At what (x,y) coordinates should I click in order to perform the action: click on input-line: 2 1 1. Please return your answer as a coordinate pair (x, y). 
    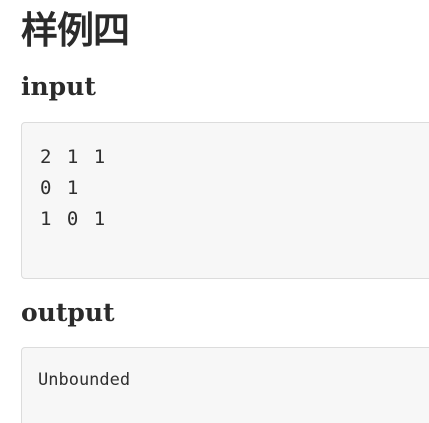
    Looking at the image, I should click on (74, 157).